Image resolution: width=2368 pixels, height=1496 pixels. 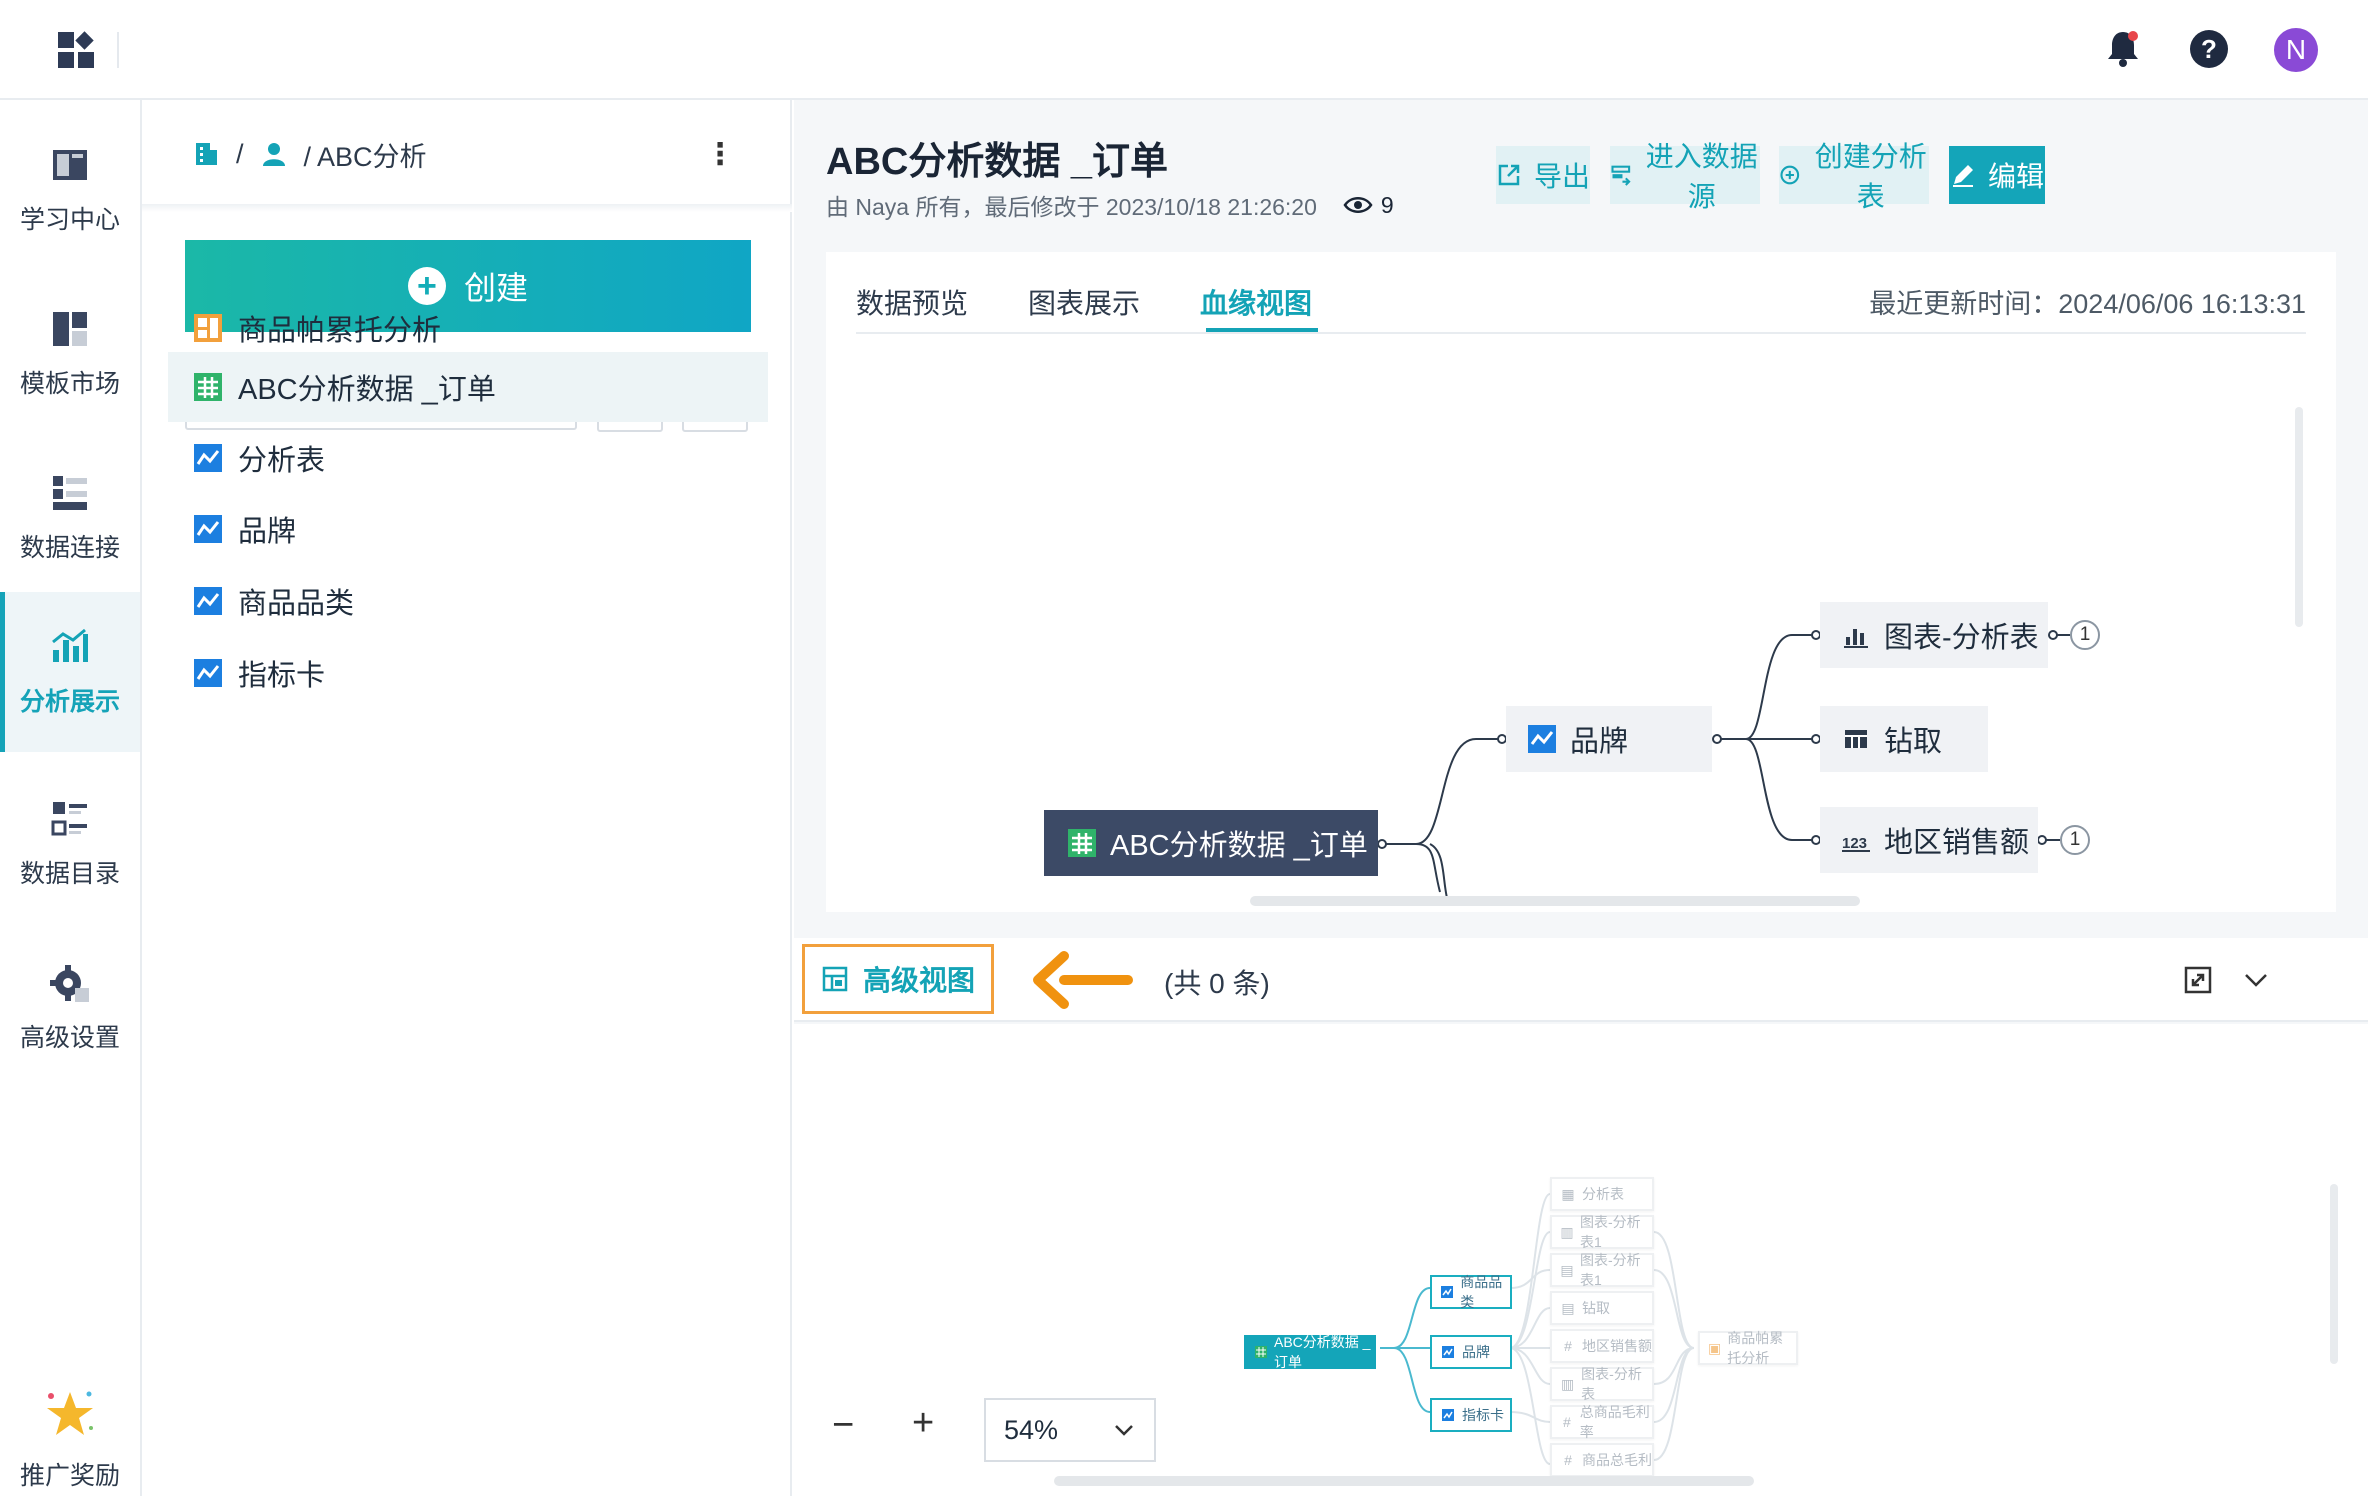 I want to click on create-analysis-table-button: 创建分析表, so click(x=1854, y=176).